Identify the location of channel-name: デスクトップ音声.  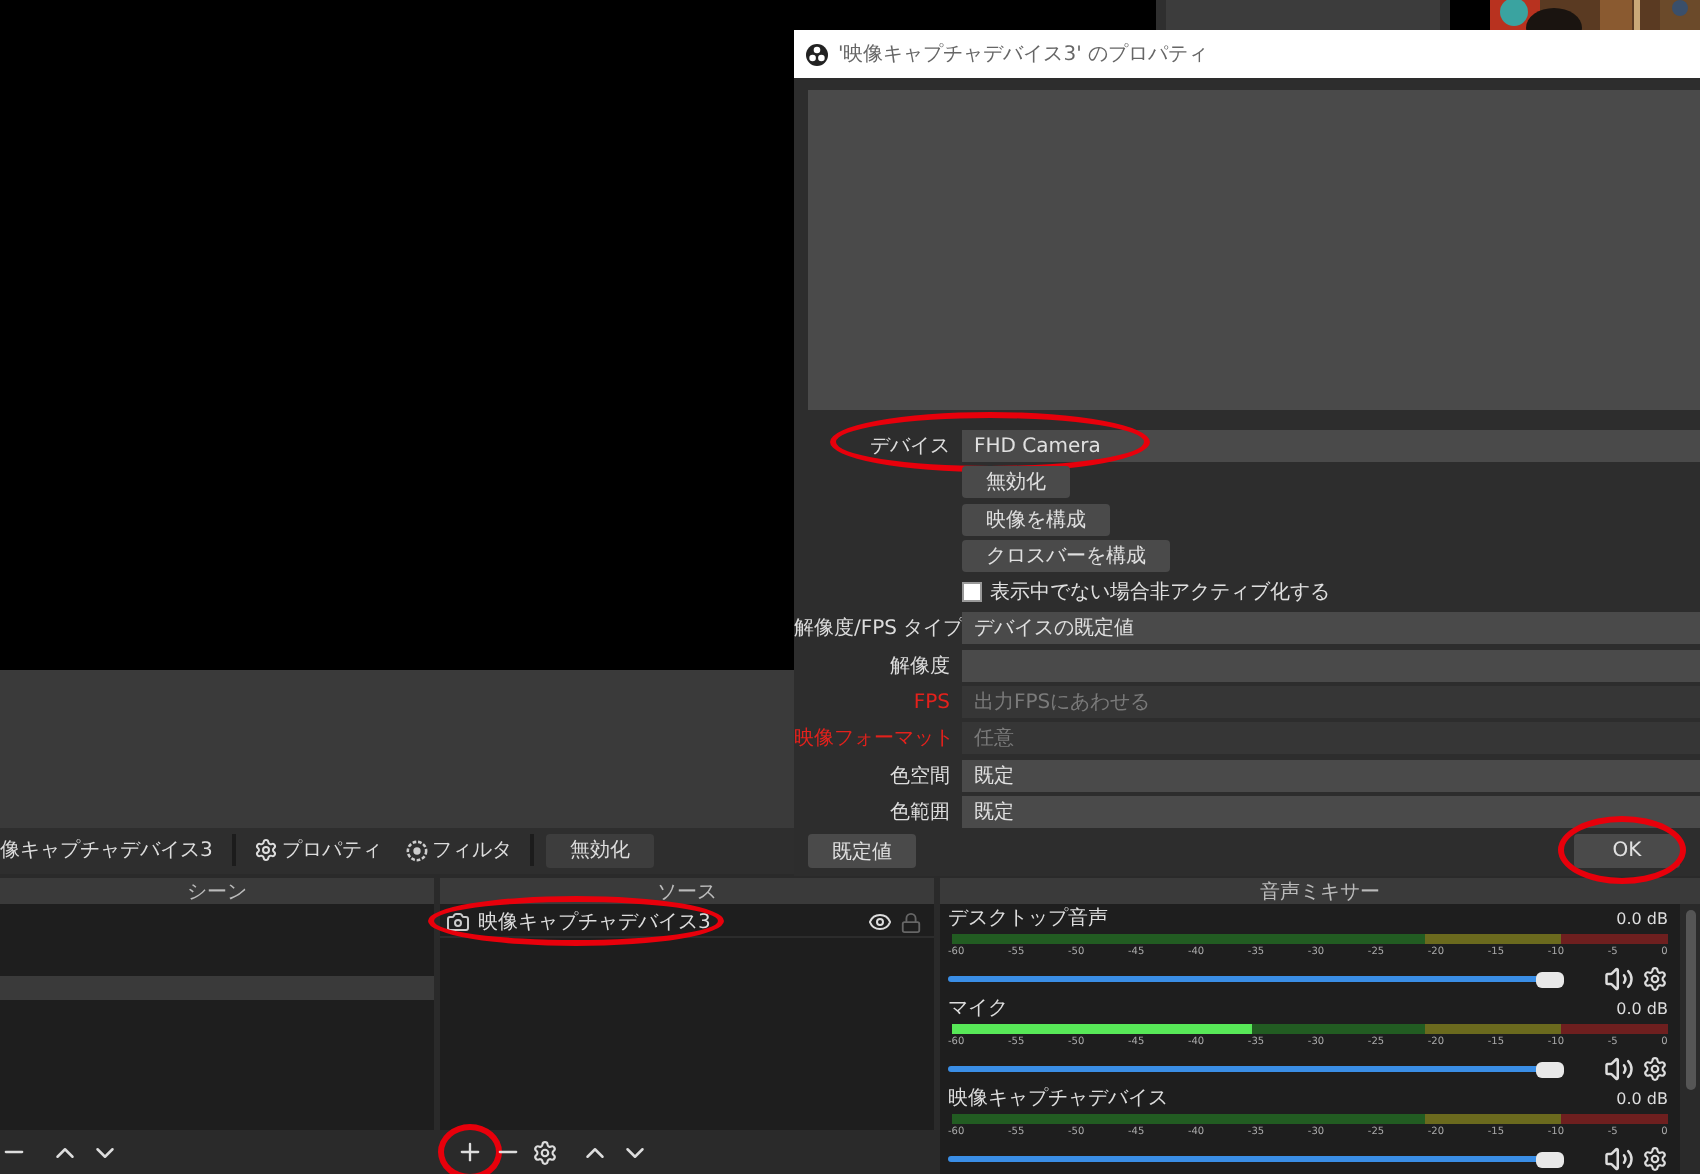
(1028, 919).